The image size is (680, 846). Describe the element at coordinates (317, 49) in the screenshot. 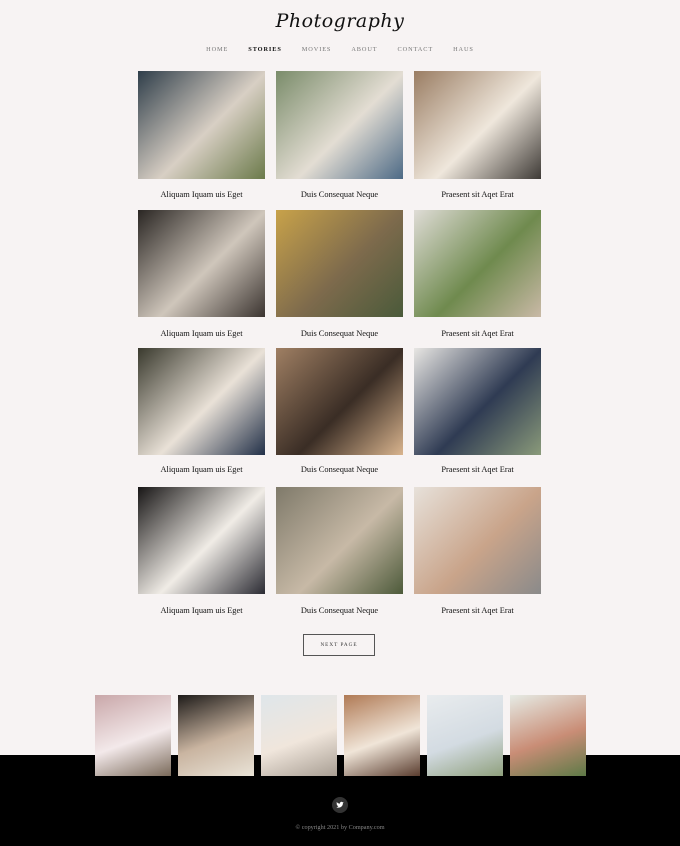

I see `nav-item-movies: MOVIES` at that location.